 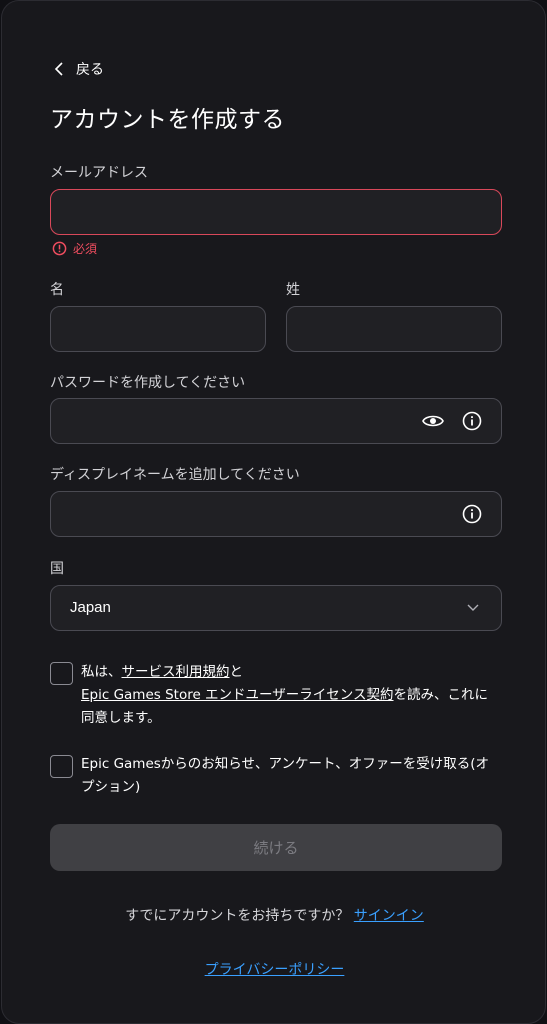 What do you see at coordinates (175, 475) in the screenshot?
I see `display-name-label: ディスプレイネームを追加してください` at bounding box center [175, 475].